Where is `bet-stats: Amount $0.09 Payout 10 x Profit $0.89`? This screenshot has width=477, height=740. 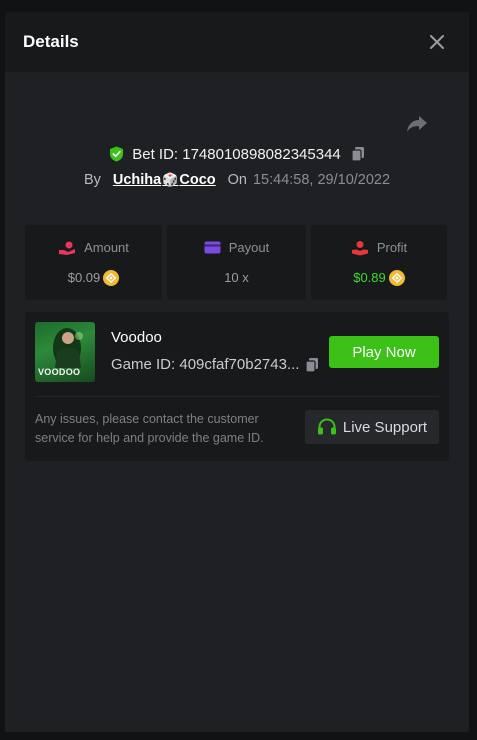 bet-stats: Amount $0.09 Payout 10 x Profit $0.89 is located at coordinates (237, 262).